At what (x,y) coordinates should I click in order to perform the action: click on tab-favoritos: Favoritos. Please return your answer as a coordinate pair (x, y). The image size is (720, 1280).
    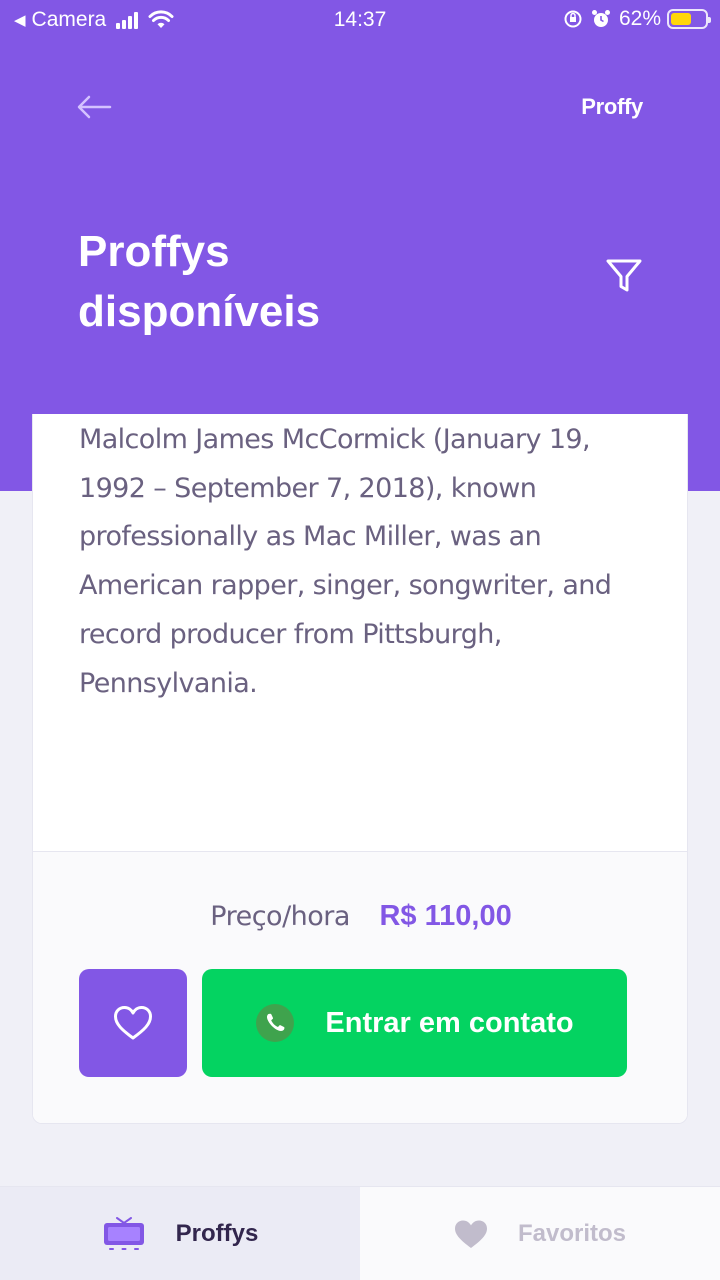
    Looking at the image, I should click on (540, 1233).